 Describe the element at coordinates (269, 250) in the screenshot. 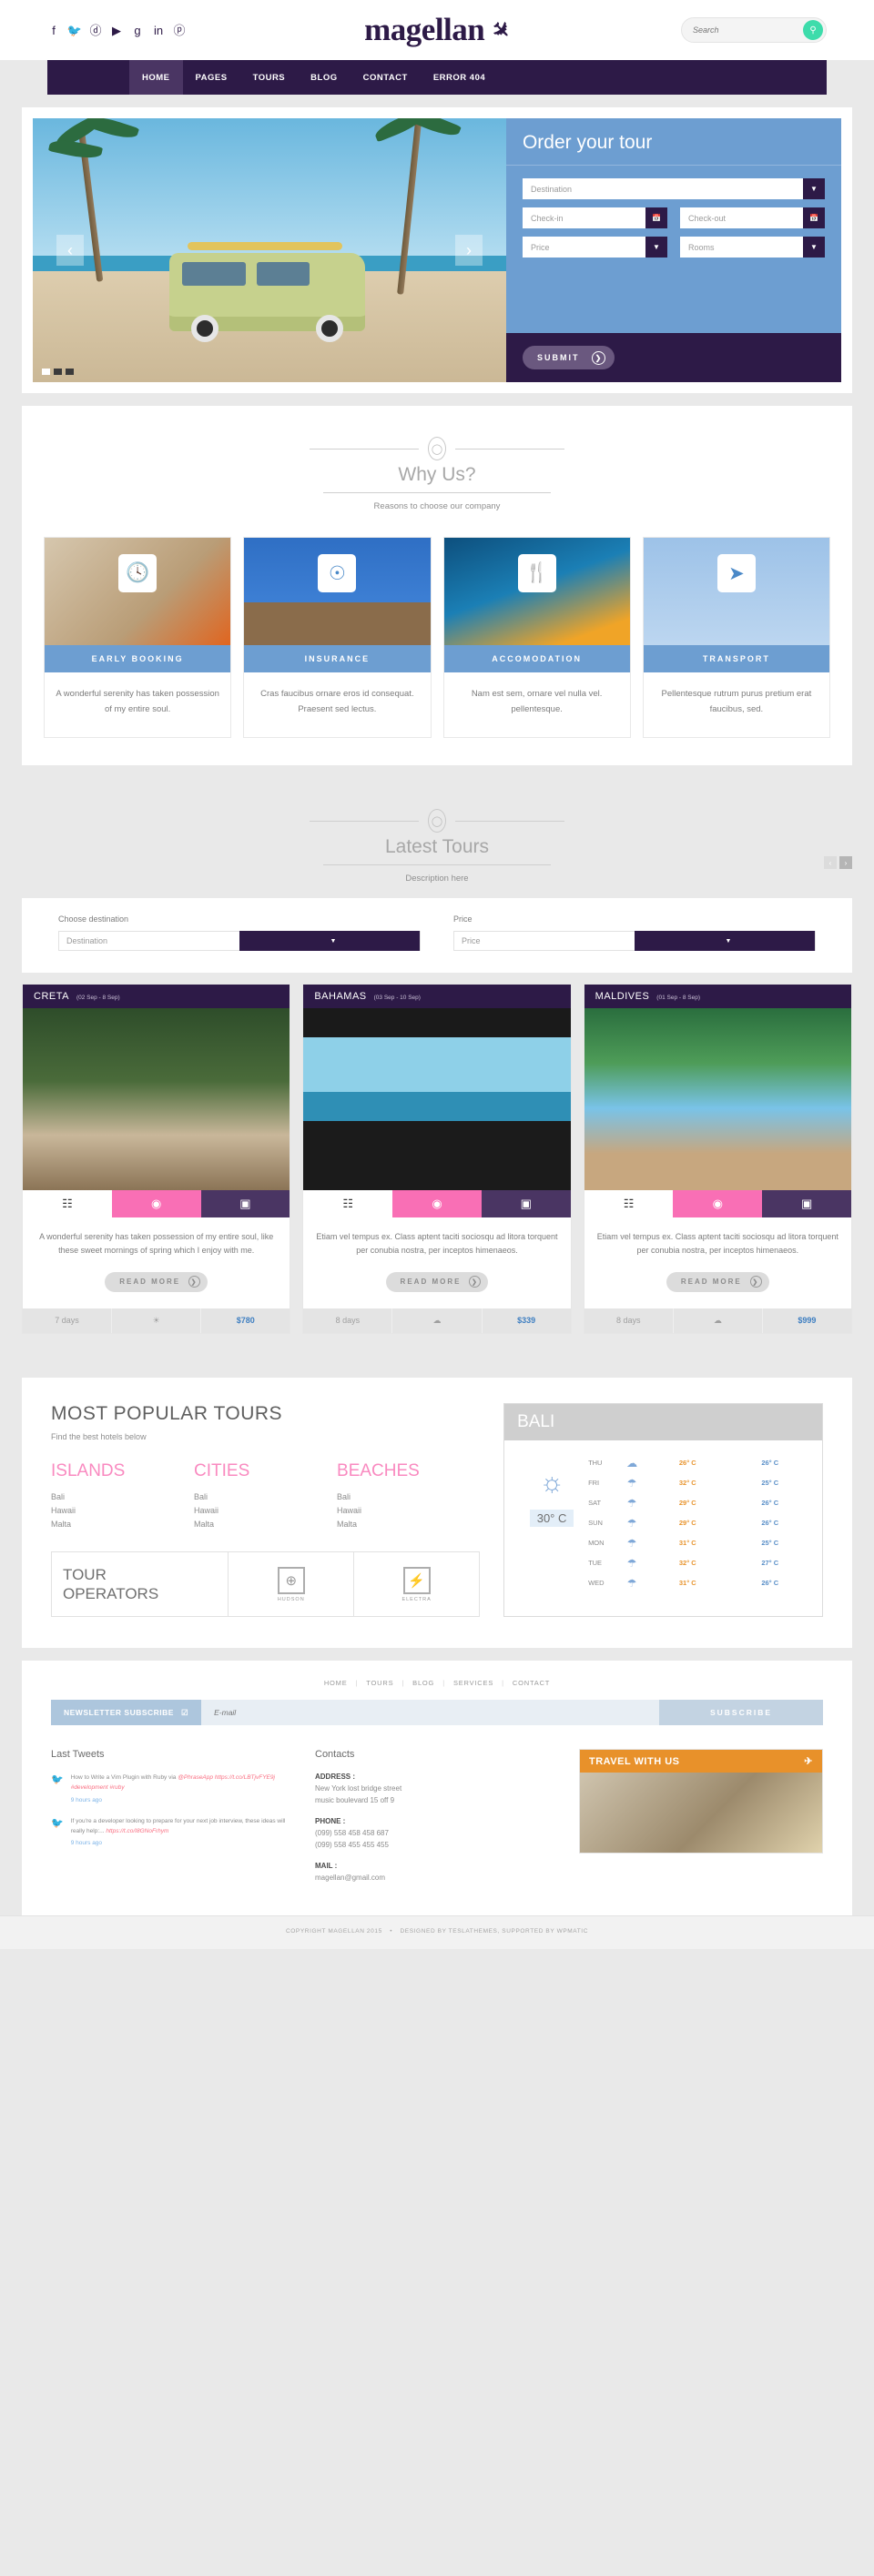

I see `hero-slider: ‹ ›` at that location.